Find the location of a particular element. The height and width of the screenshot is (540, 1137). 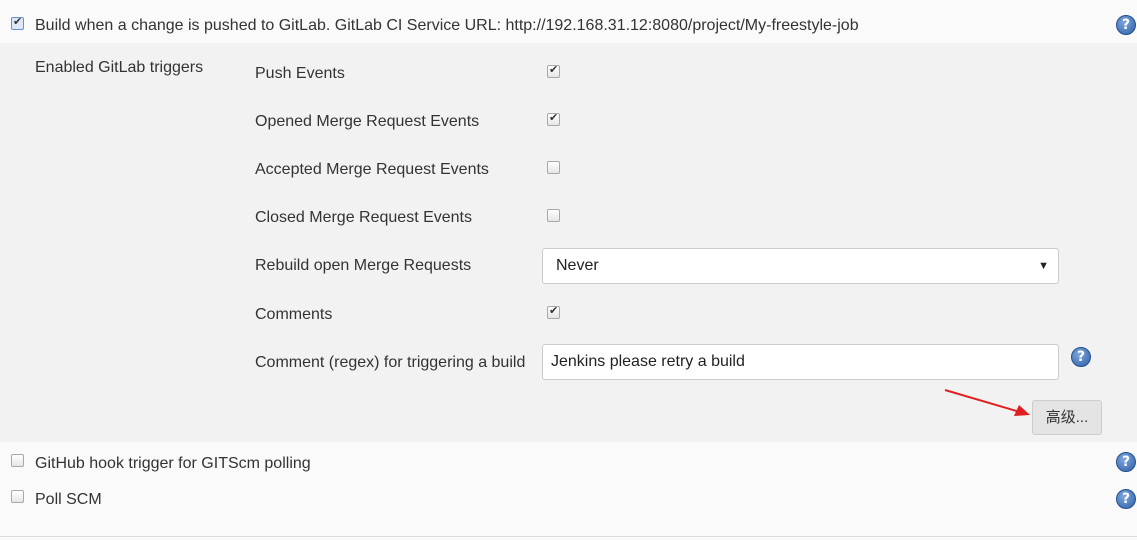

opened-mr-label: Opened Merge Request Events is located at coordinates (367, 121).